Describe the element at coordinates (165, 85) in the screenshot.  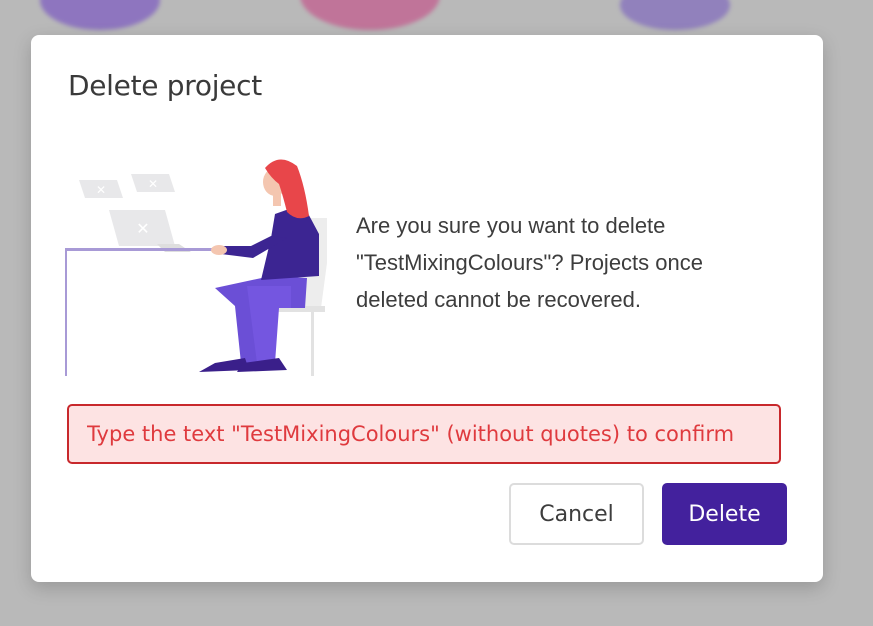
I see `dialog-title: Delete project` at that location.